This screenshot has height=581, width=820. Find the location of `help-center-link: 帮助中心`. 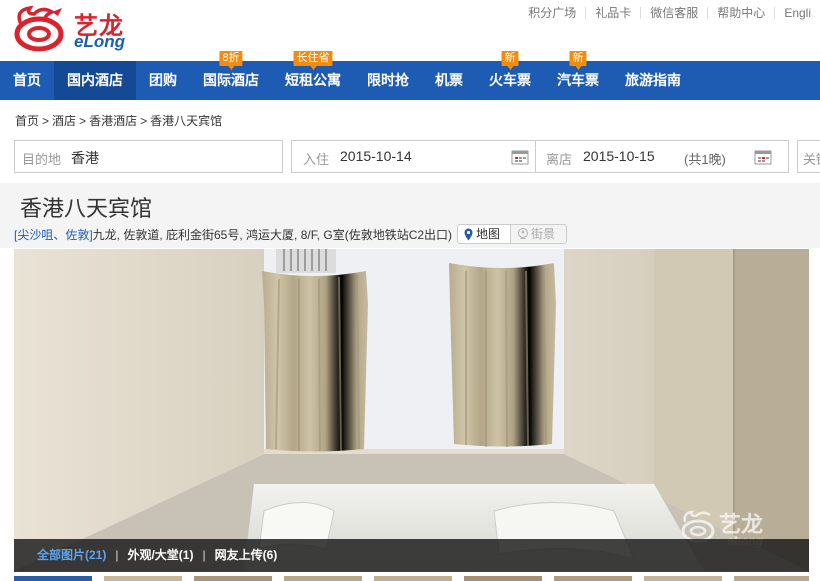

help-center-link: 帮助中心 is located at coordinates (740, 13).